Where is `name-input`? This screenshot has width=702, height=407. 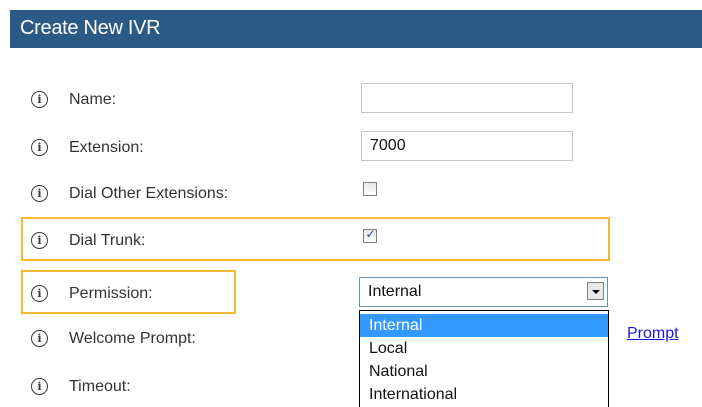
name-input is located at coordinates (467, 98).